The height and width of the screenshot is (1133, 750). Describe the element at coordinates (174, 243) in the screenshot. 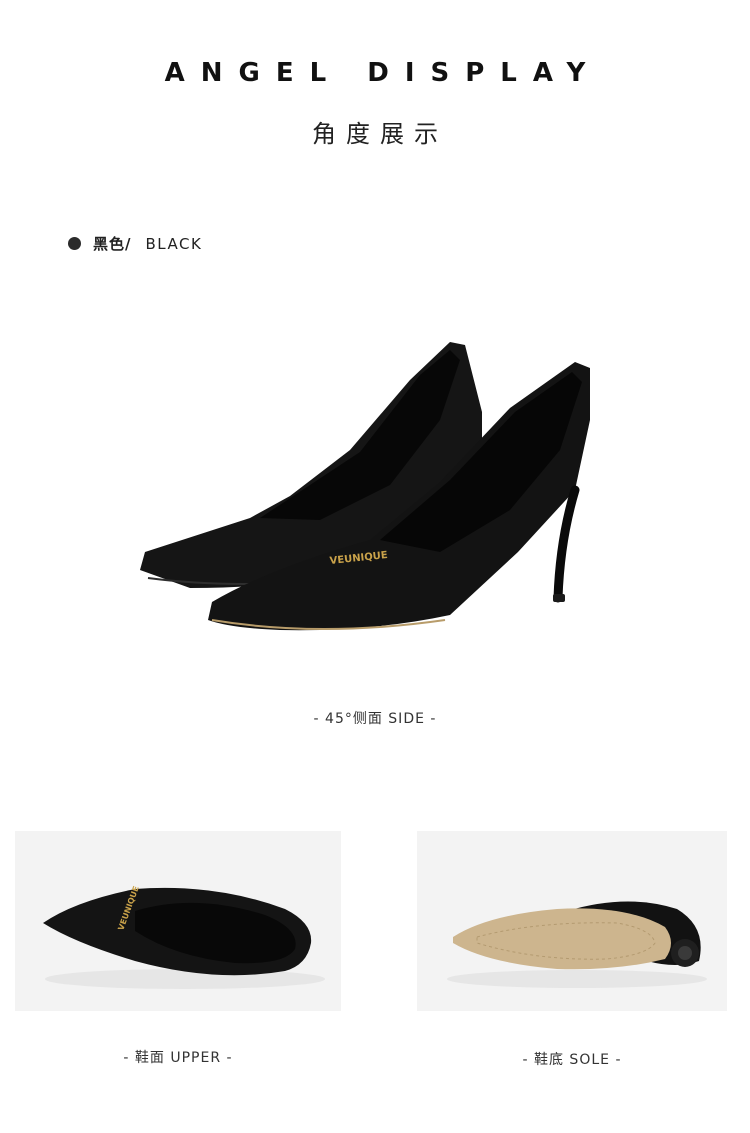

I see `color-name-en: BLACK` at that location.